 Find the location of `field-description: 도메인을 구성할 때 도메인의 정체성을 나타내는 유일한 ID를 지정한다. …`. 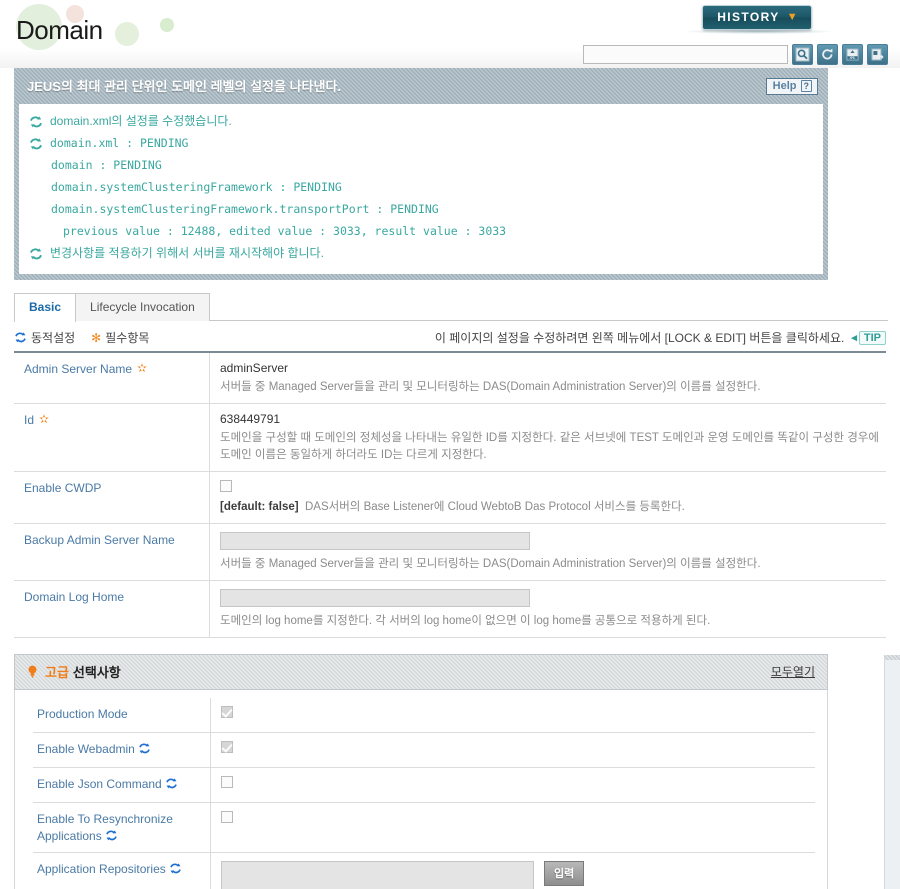

field-description: 도메인을 구성할 때 도메인의 정체성을 나타내는 유일한 ID를 지정한다. … is located at coordinates (549, 446).